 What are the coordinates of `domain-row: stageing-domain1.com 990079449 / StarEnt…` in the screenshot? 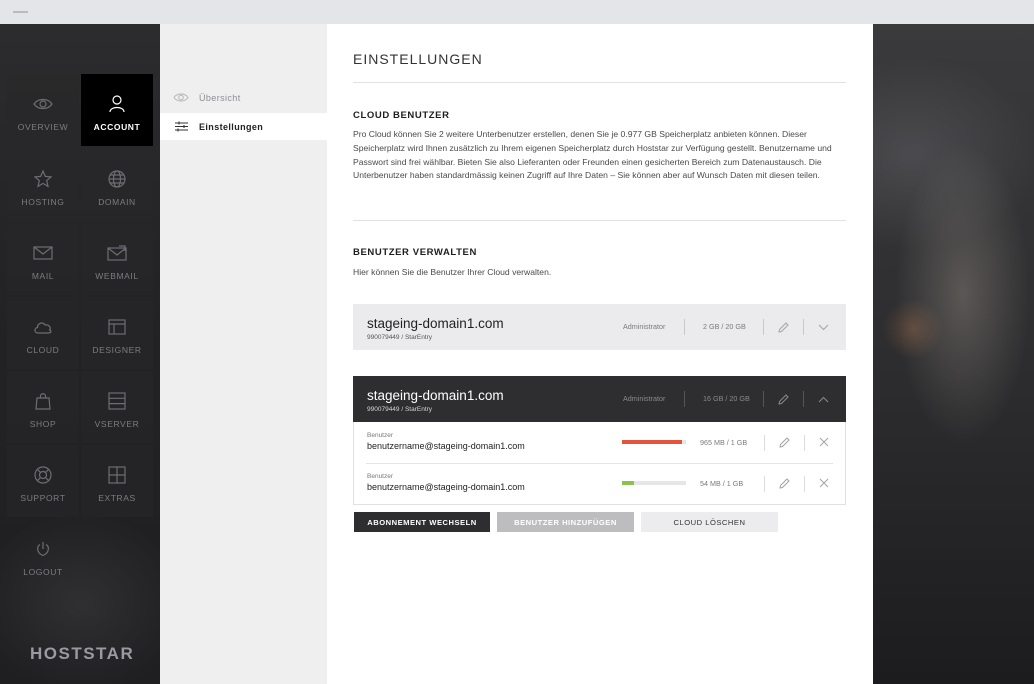 It's located at (599, 327).